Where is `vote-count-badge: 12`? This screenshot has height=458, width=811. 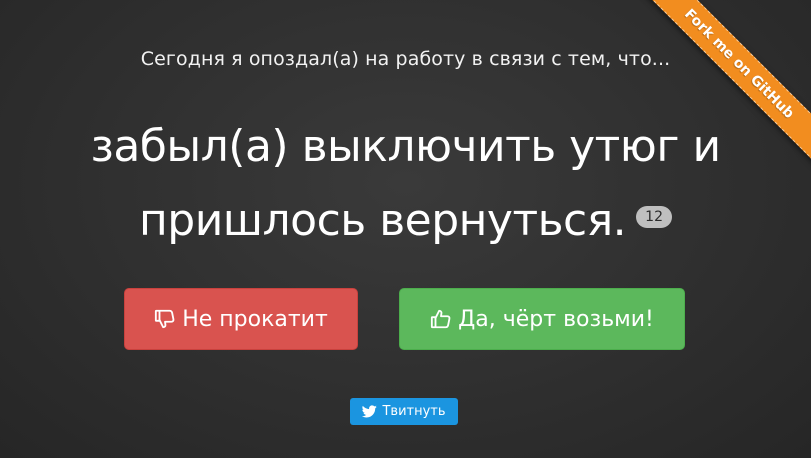
vote-count-badge: 12 is located at coordinates (654, 217).